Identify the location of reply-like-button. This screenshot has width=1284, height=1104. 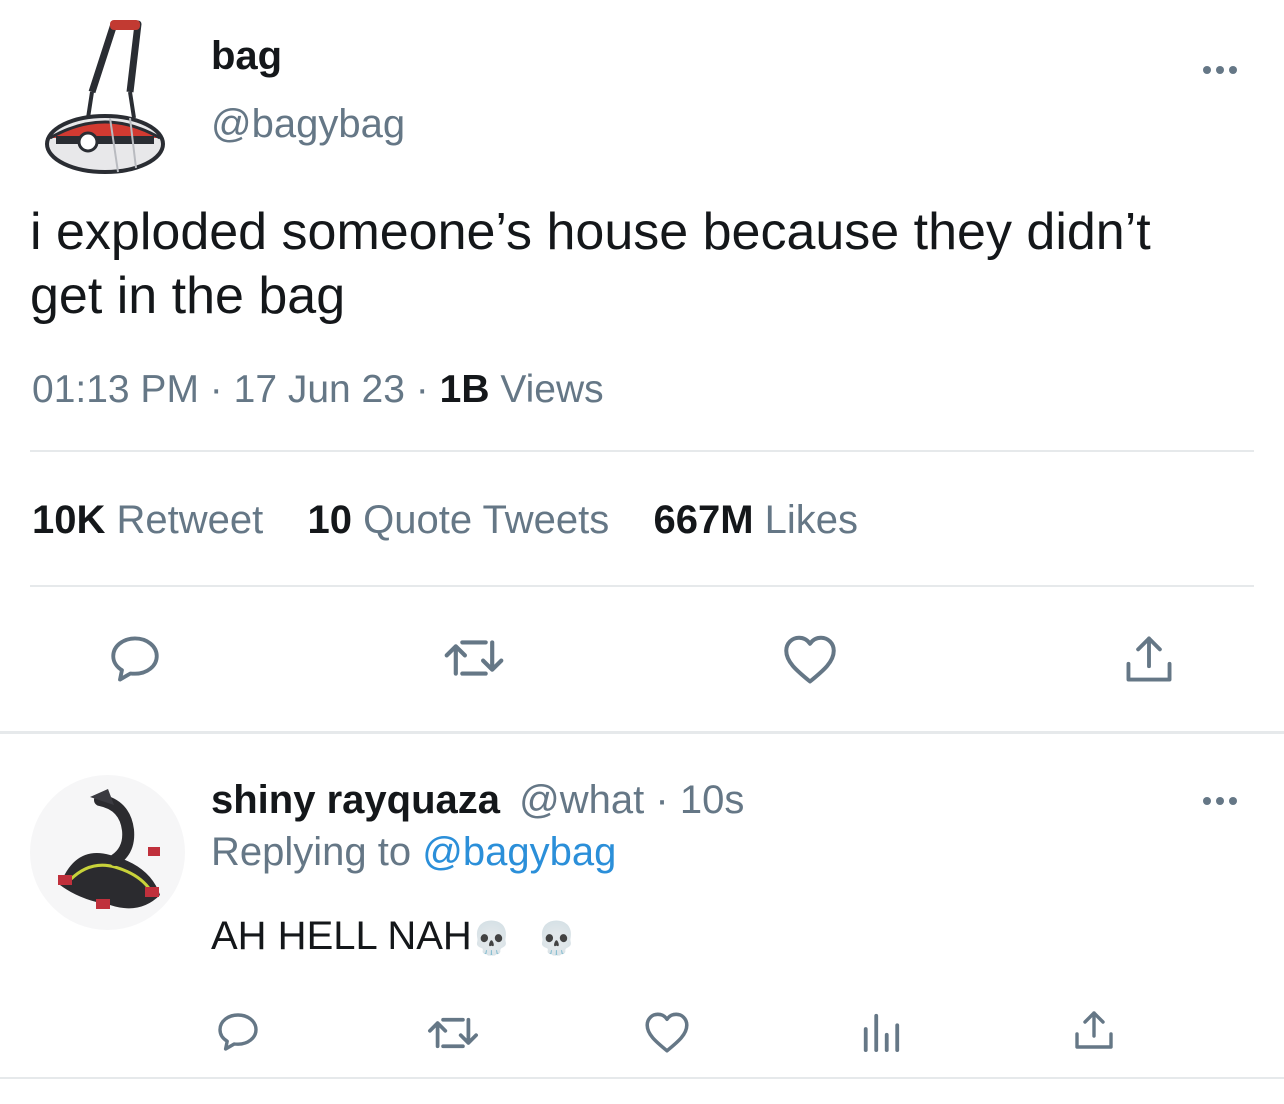
(667, 1032).